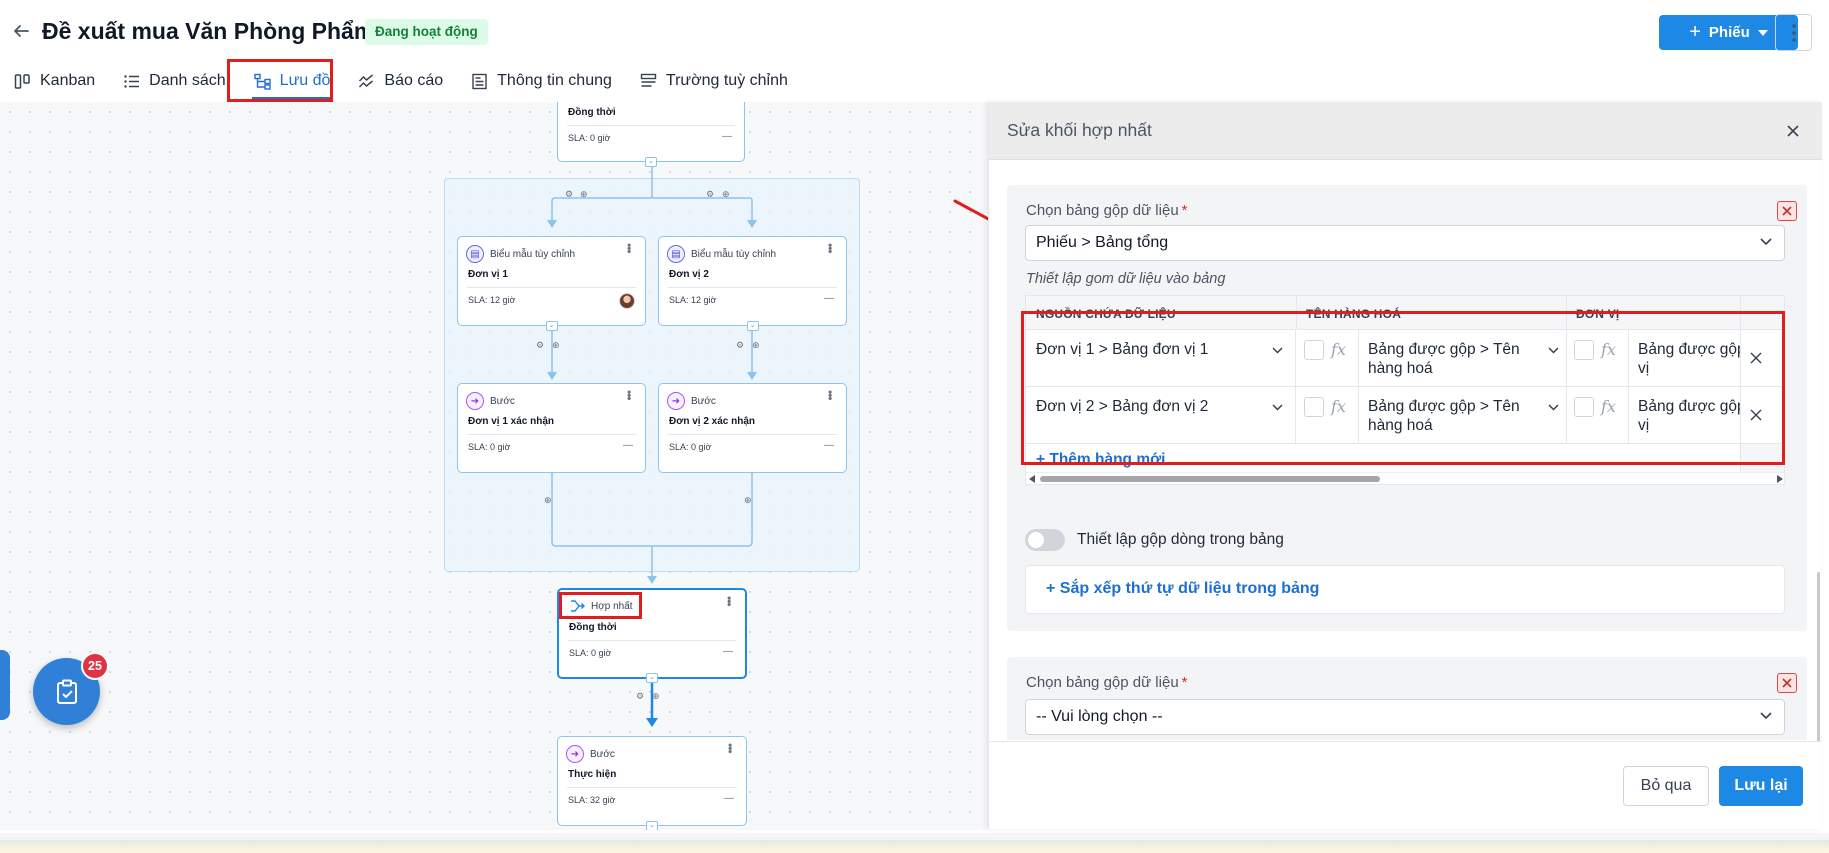 The height and width of the screenshot is (853, 1829). Describe the element at coordinates (593, 627) in the screenshot. I see `node-title: Đồng thời` at that location.